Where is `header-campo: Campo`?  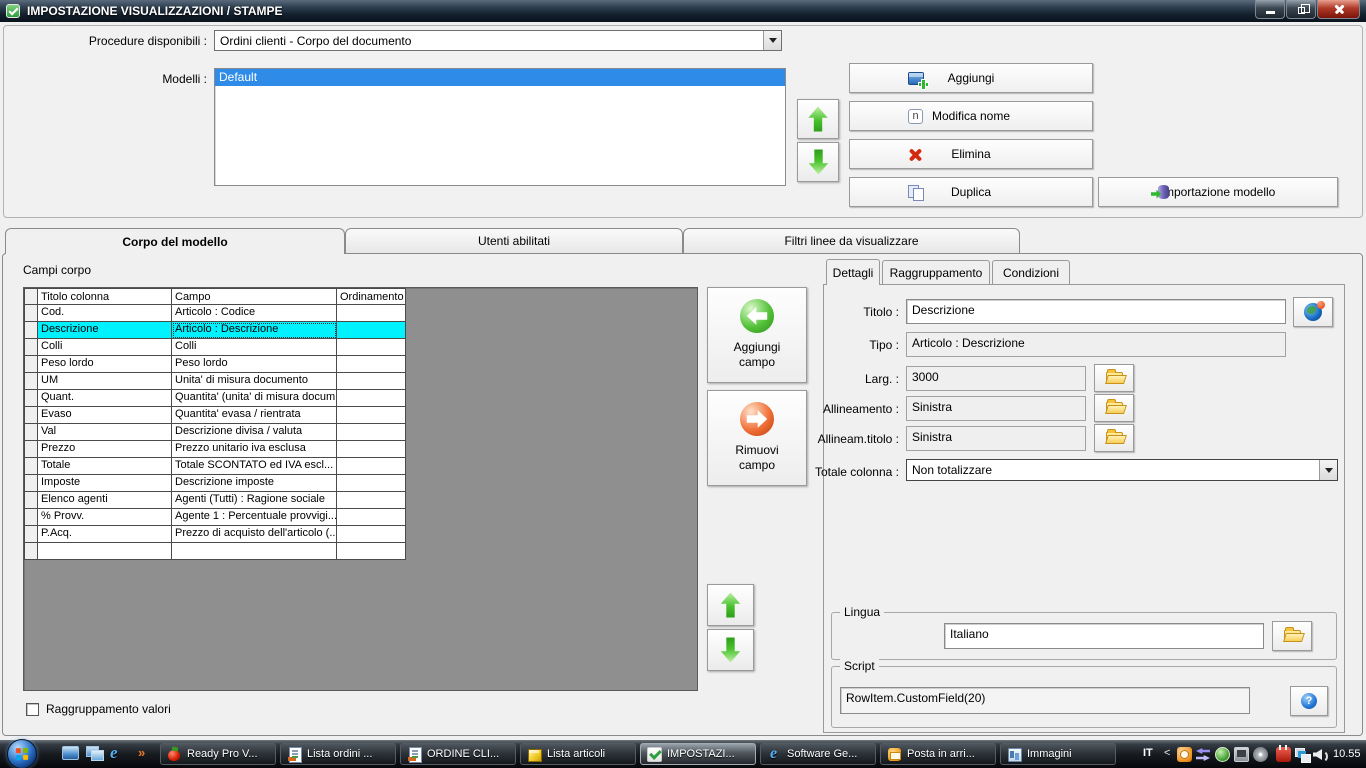 header-campo: Campo is located at coordinates (254, 296).